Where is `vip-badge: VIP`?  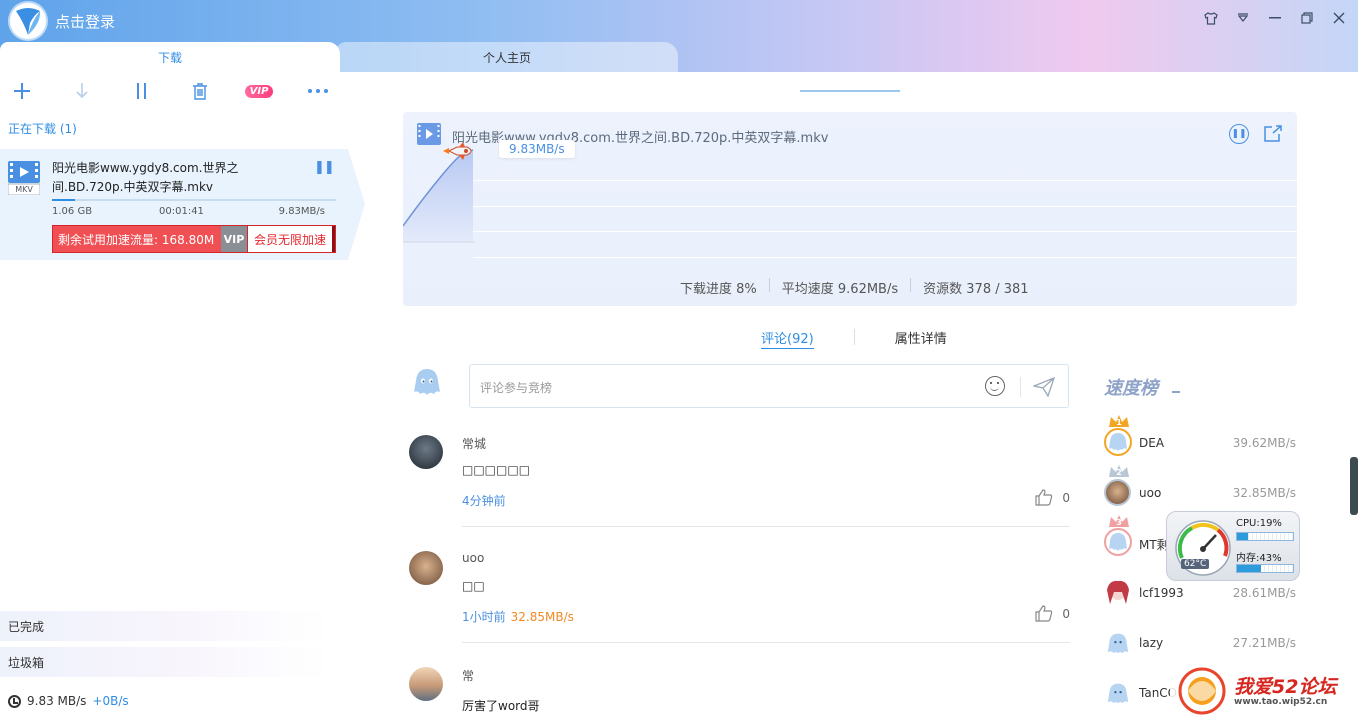
vip-badge: VIP is located at coordinates (259, 91).